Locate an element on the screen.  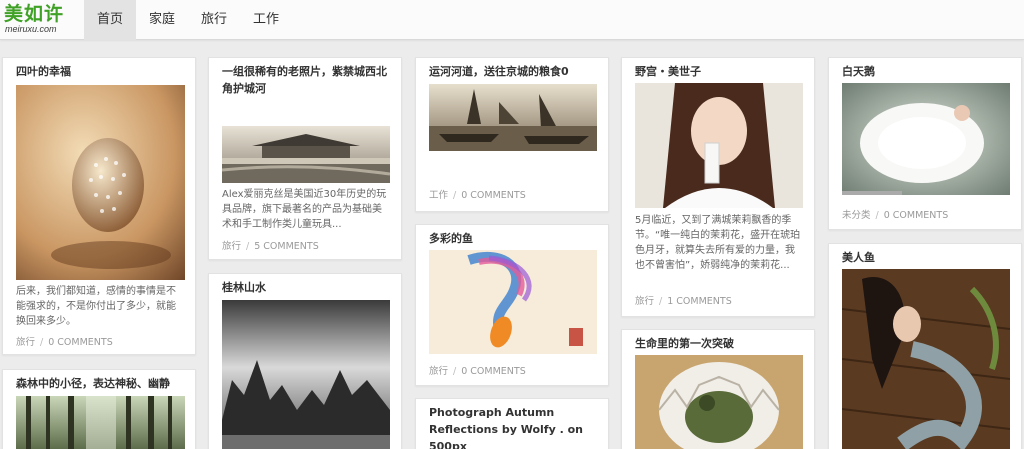
post-card: 美人鱼 is located at coordinates (925, 346).